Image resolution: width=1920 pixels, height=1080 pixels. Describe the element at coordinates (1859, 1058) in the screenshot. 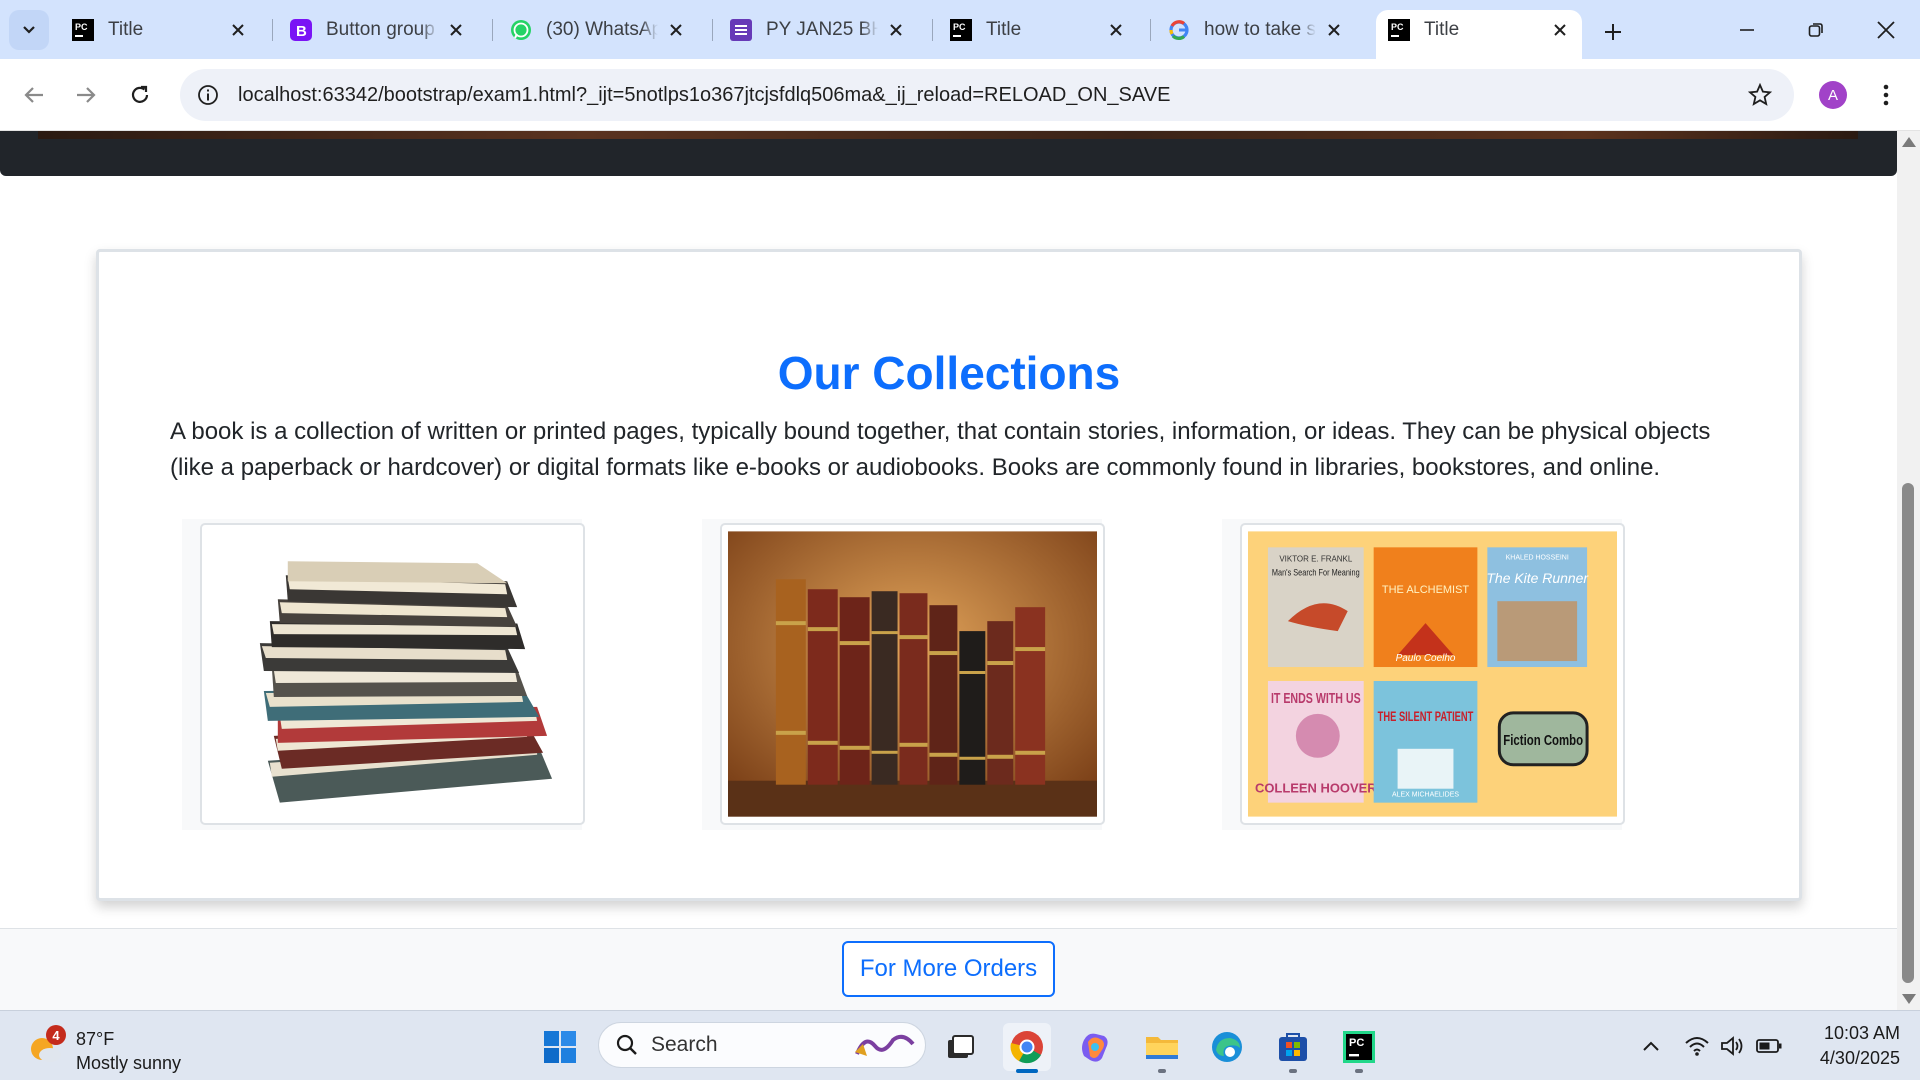

I see `clock-date: 4/30/2025` at that location.